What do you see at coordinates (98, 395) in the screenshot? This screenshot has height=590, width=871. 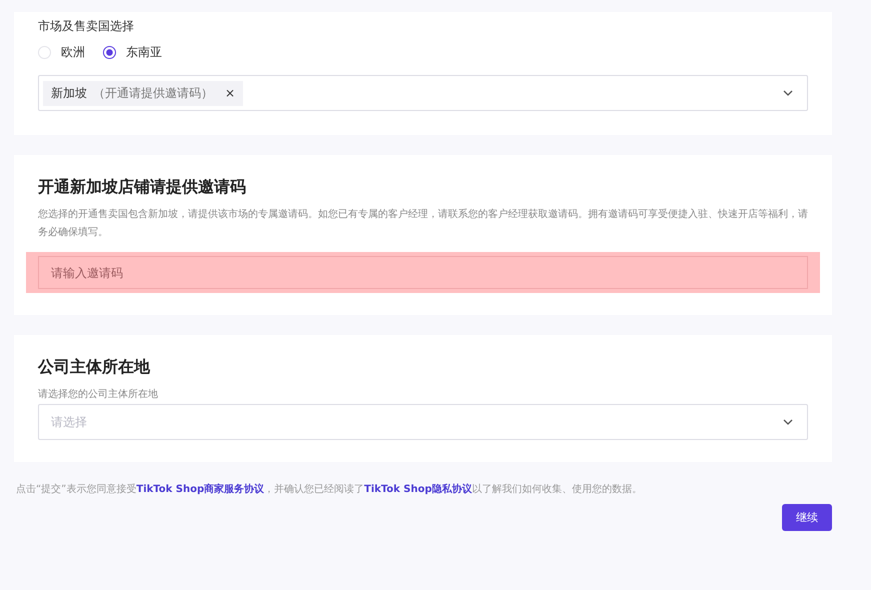 I see `section-description: 请选择您的公司主体所在地` at bounding box center [98, 395].